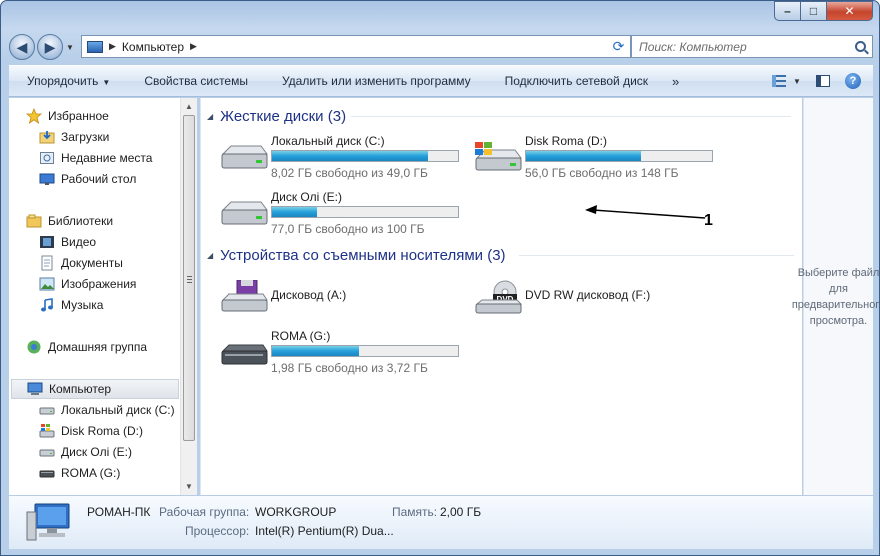  I want to click on refresh-icon: ⟳, so click(618, 46).